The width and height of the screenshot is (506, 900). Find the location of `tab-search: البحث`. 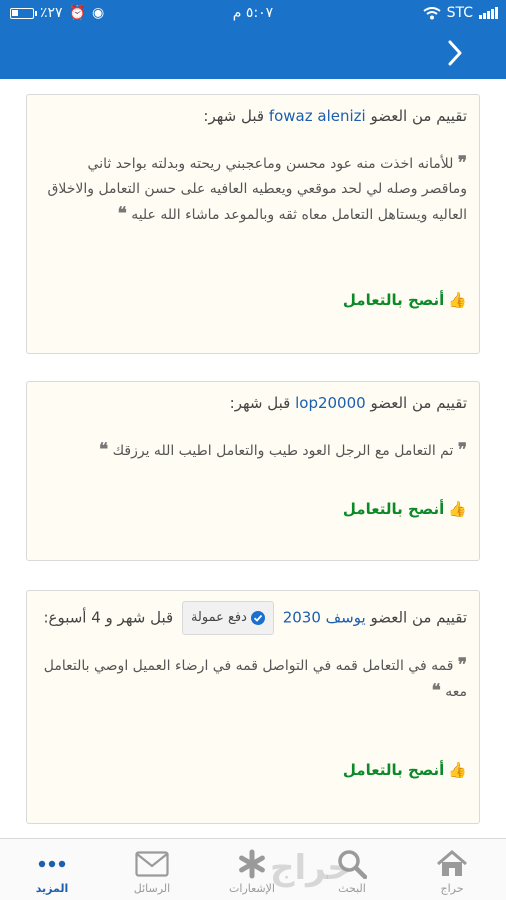

tab-search: البحث is located at coordinates (352, 869).